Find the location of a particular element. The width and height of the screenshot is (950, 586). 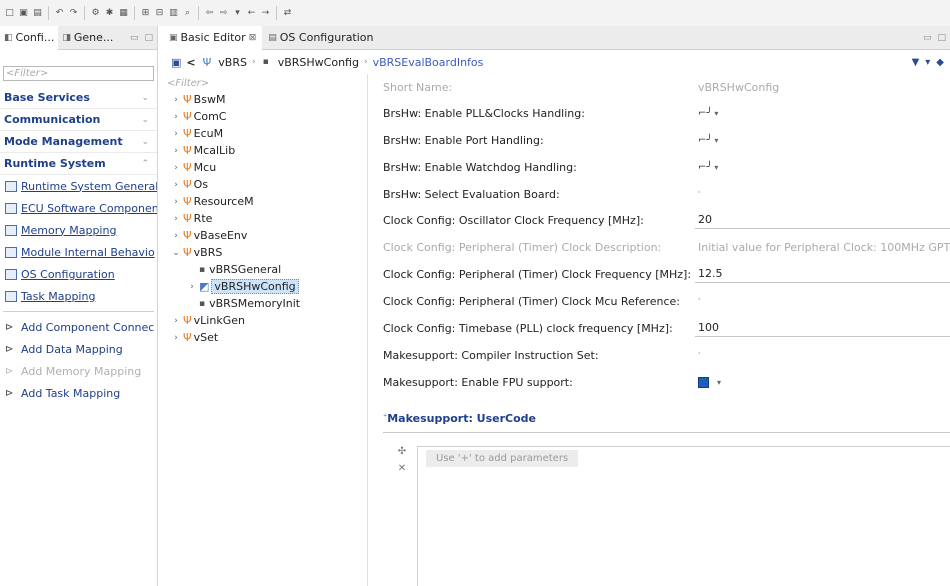

sync-icon: ⇄ is located at coordinates (287, 13).